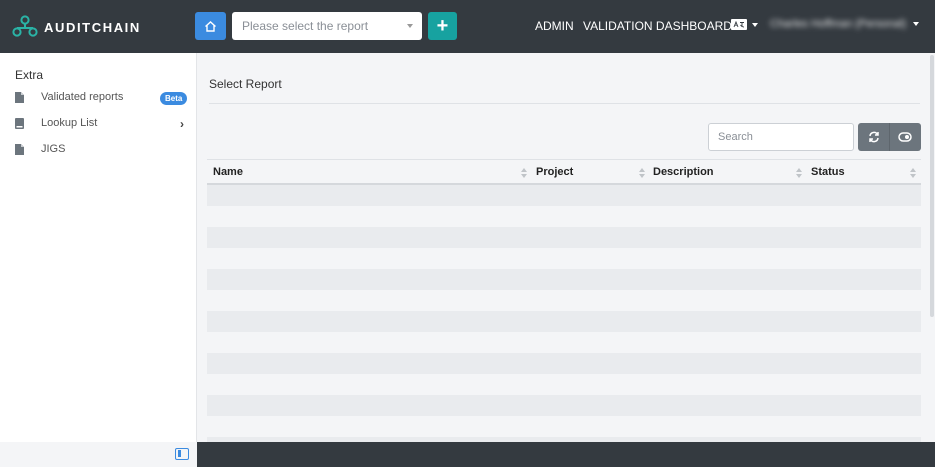  What do you see at coordinates (442, 26) in the screenshot?
I see `add-report-button: +` at bounding box center [442, 26].